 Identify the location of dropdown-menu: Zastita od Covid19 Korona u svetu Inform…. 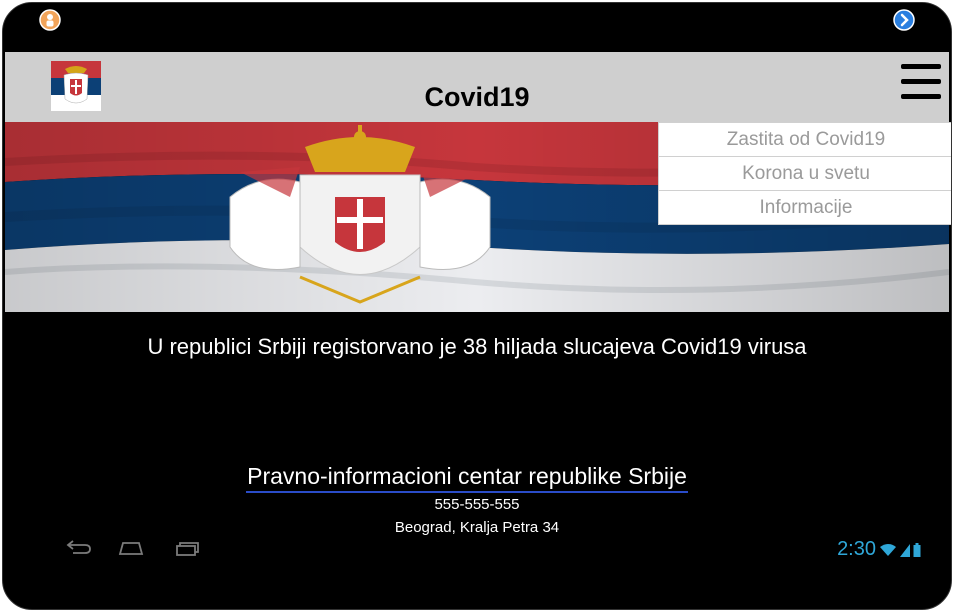
(804, 173).